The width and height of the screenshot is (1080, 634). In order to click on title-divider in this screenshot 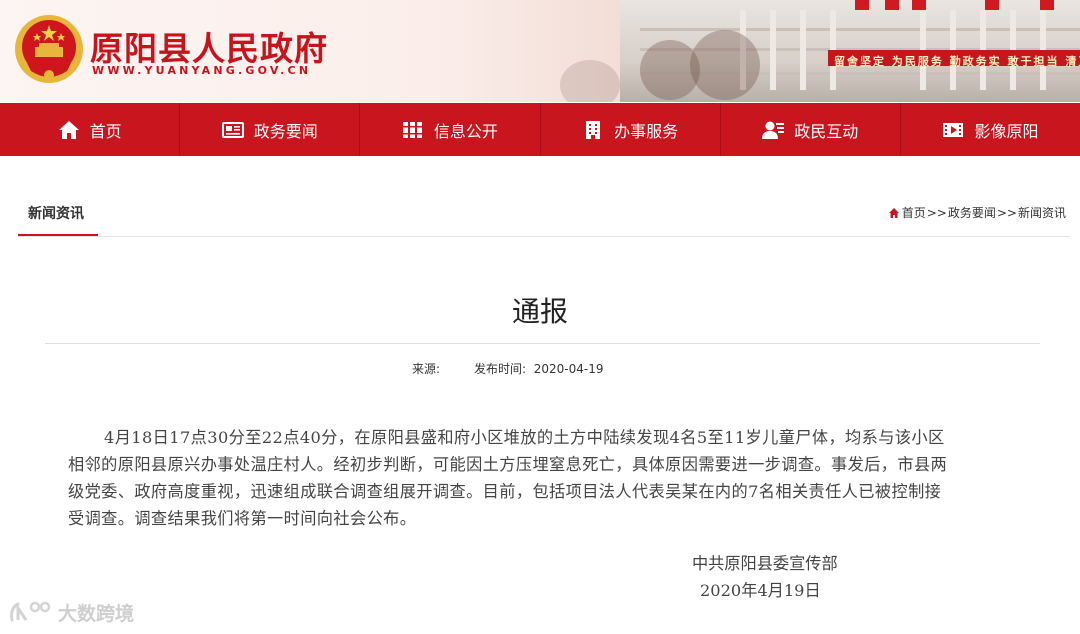, I will do `click(542, 343)`.